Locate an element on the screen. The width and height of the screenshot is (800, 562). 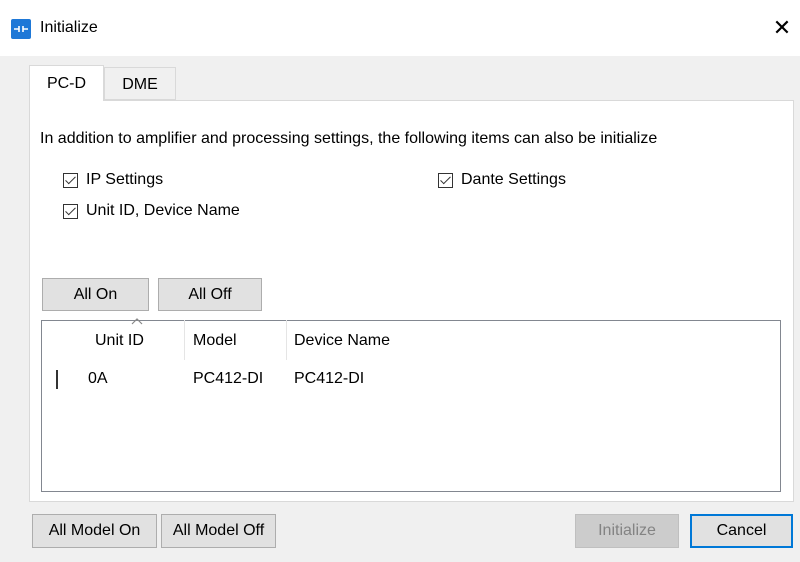
all-on-button: All On is located at coordinates (95, 294).